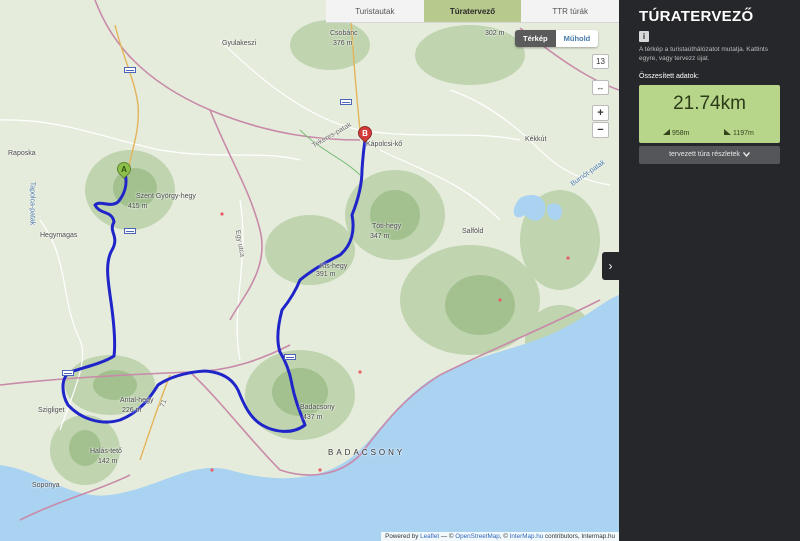 The height and width of the screenshot is (541, 800). I want to click on elevation-label: 347 m, so click(380, 236).